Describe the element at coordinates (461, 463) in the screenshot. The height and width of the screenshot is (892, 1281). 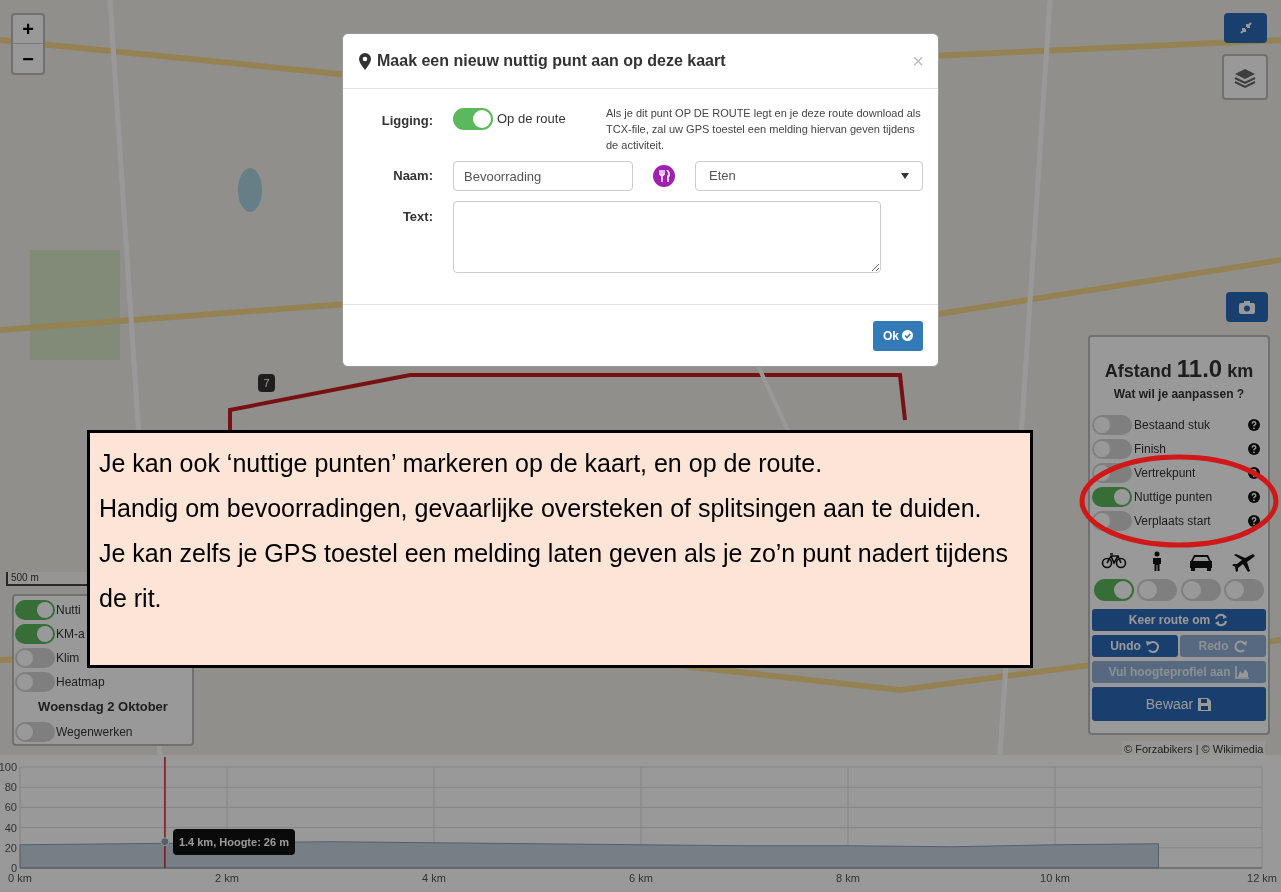
I see `annotation-text: Je kan ook ‘nuttige punten’ markeren op de kaart, en op de route.` at that location.